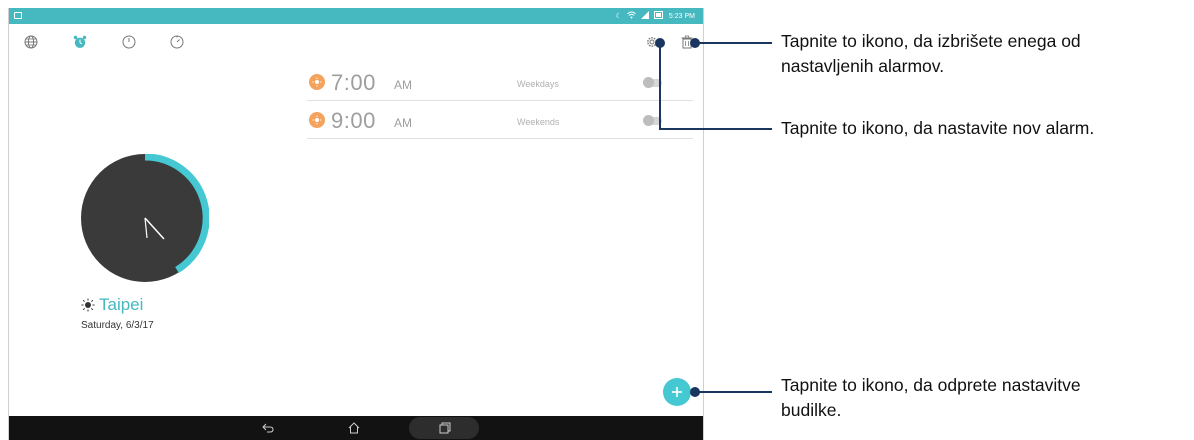 The width and height of the screenshot is (1194, 440). I want to click on toolbar, so click(356, 42).